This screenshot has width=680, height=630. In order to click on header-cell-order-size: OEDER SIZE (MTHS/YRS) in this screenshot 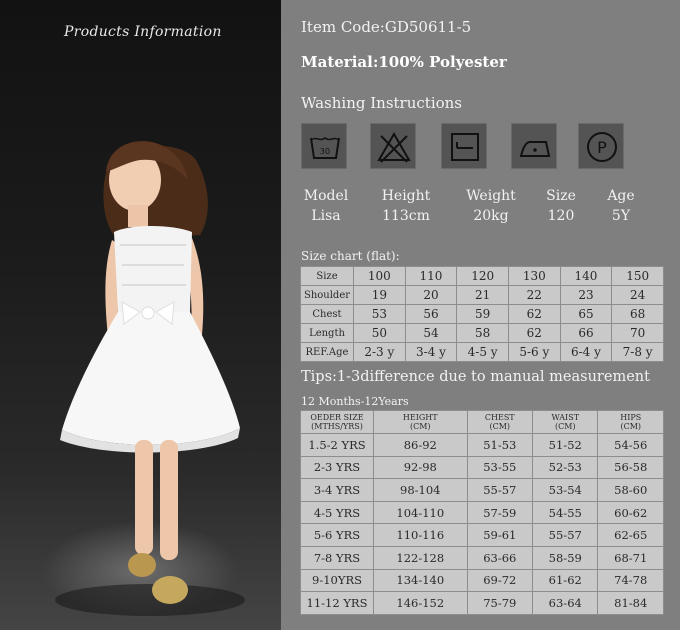, I will do `click(337, 422)`.